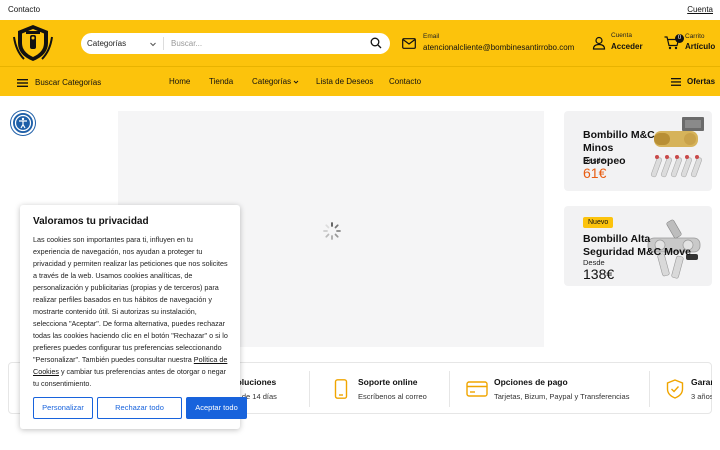  I want to click on top-contact-link: Contacto, so click(24, 9).